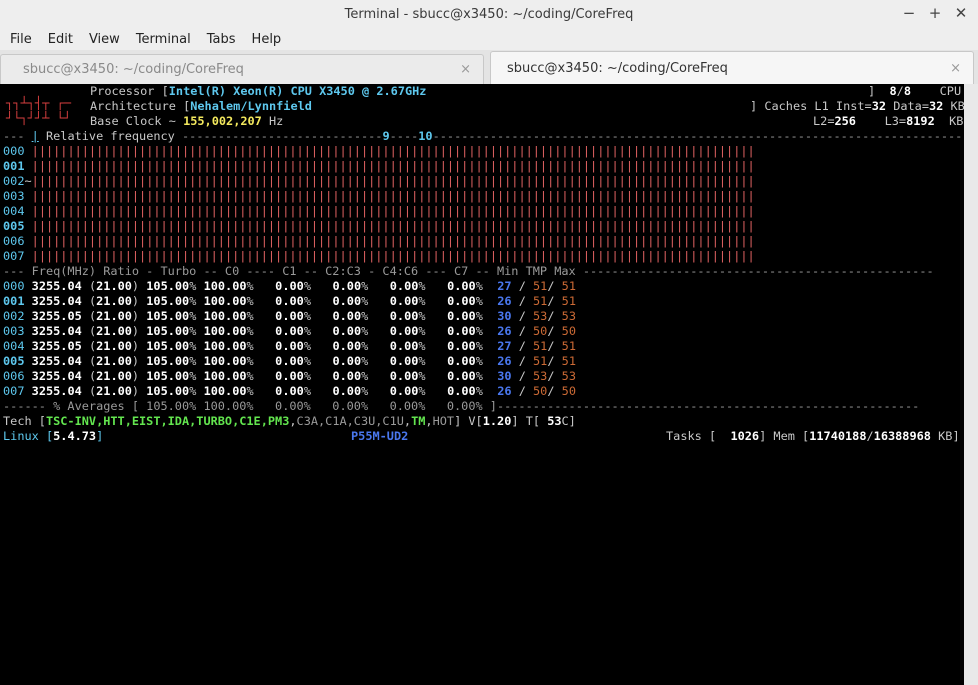 The image size is (978, 685). Describe the element at coordinates (732, 67) in the screenshot. I see `tab-2: sbucc@x3450: ~/coding/CoreFreq ×` at that location.